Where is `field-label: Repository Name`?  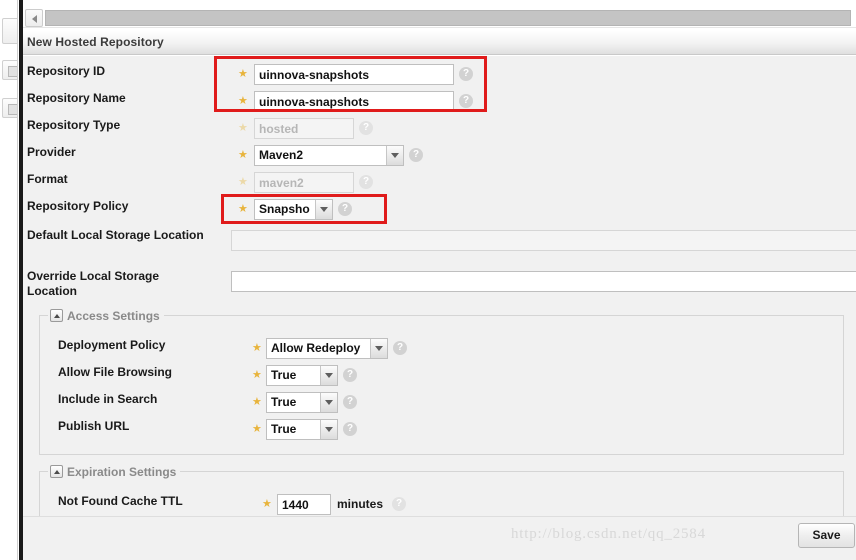
field-label: Repository Name is located at coordinates (76, 98).